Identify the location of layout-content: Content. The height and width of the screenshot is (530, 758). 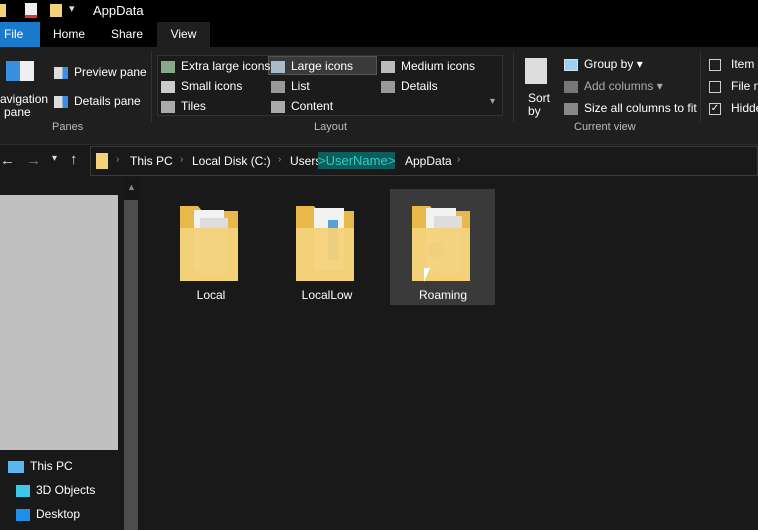
(302, 106).